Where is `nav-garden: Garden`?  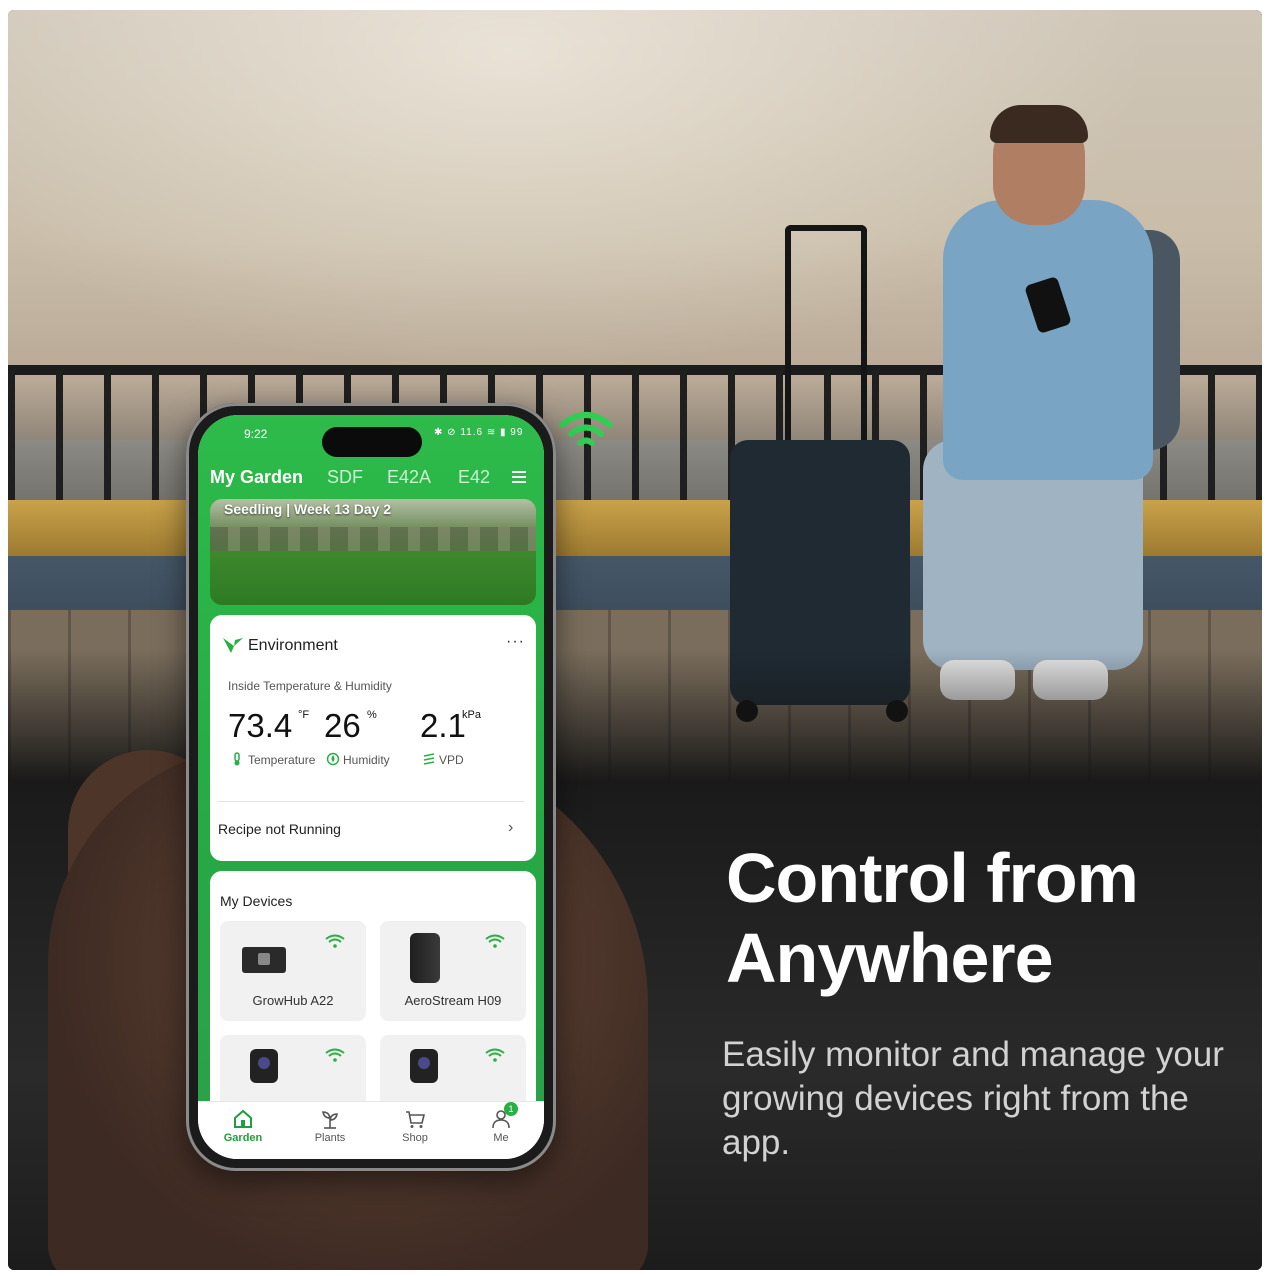
nav-garden: Garden is located at coordinates (243, 1126).